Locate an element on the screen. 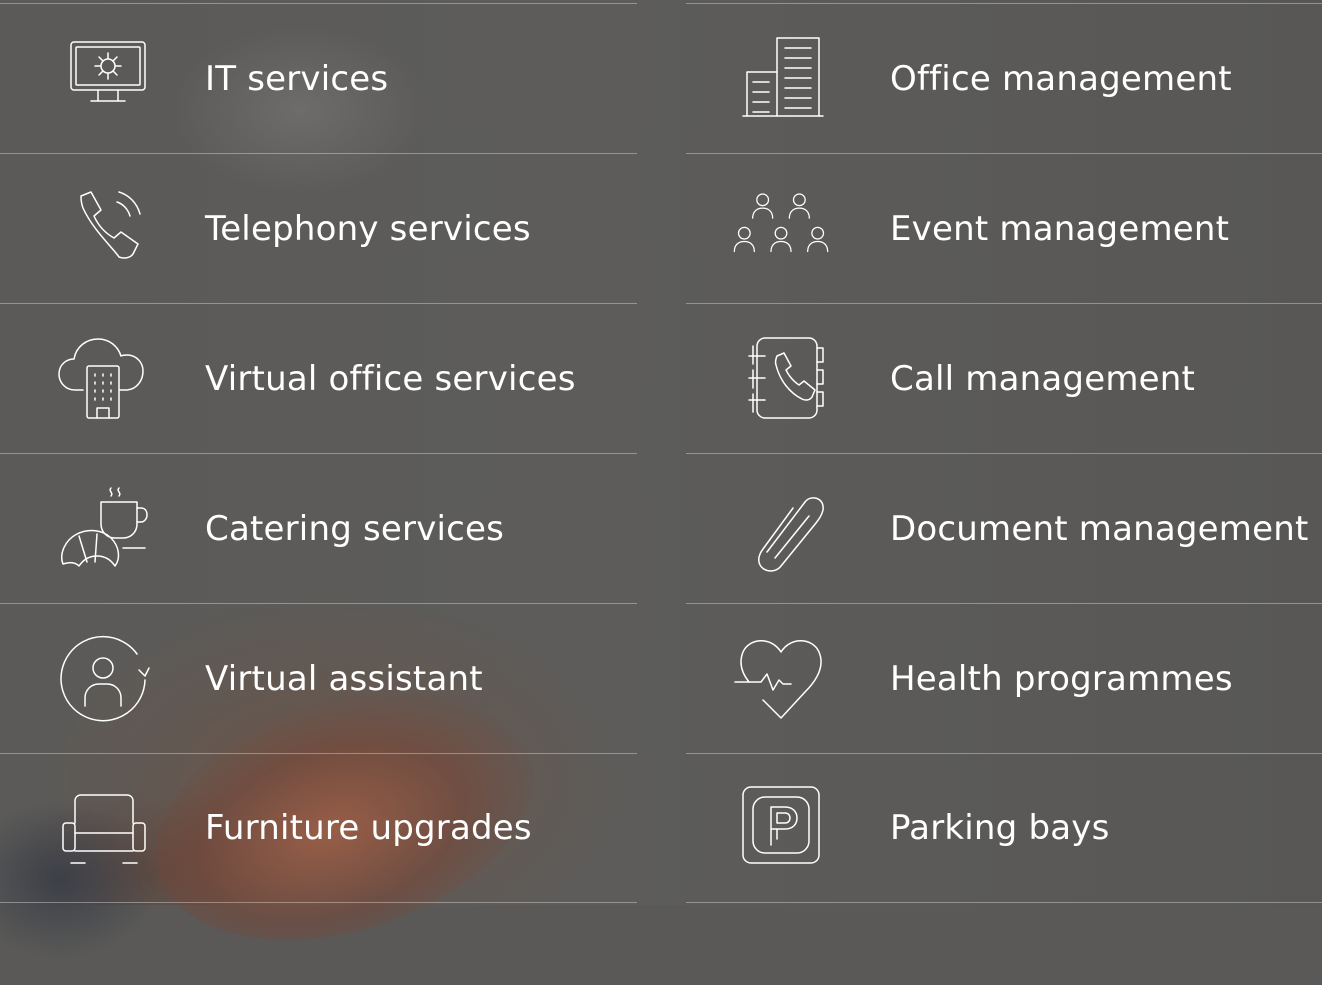 This screenshot has height=985, width=1322. service-item-office-management: Office management is located at coordinates (1004, 78).